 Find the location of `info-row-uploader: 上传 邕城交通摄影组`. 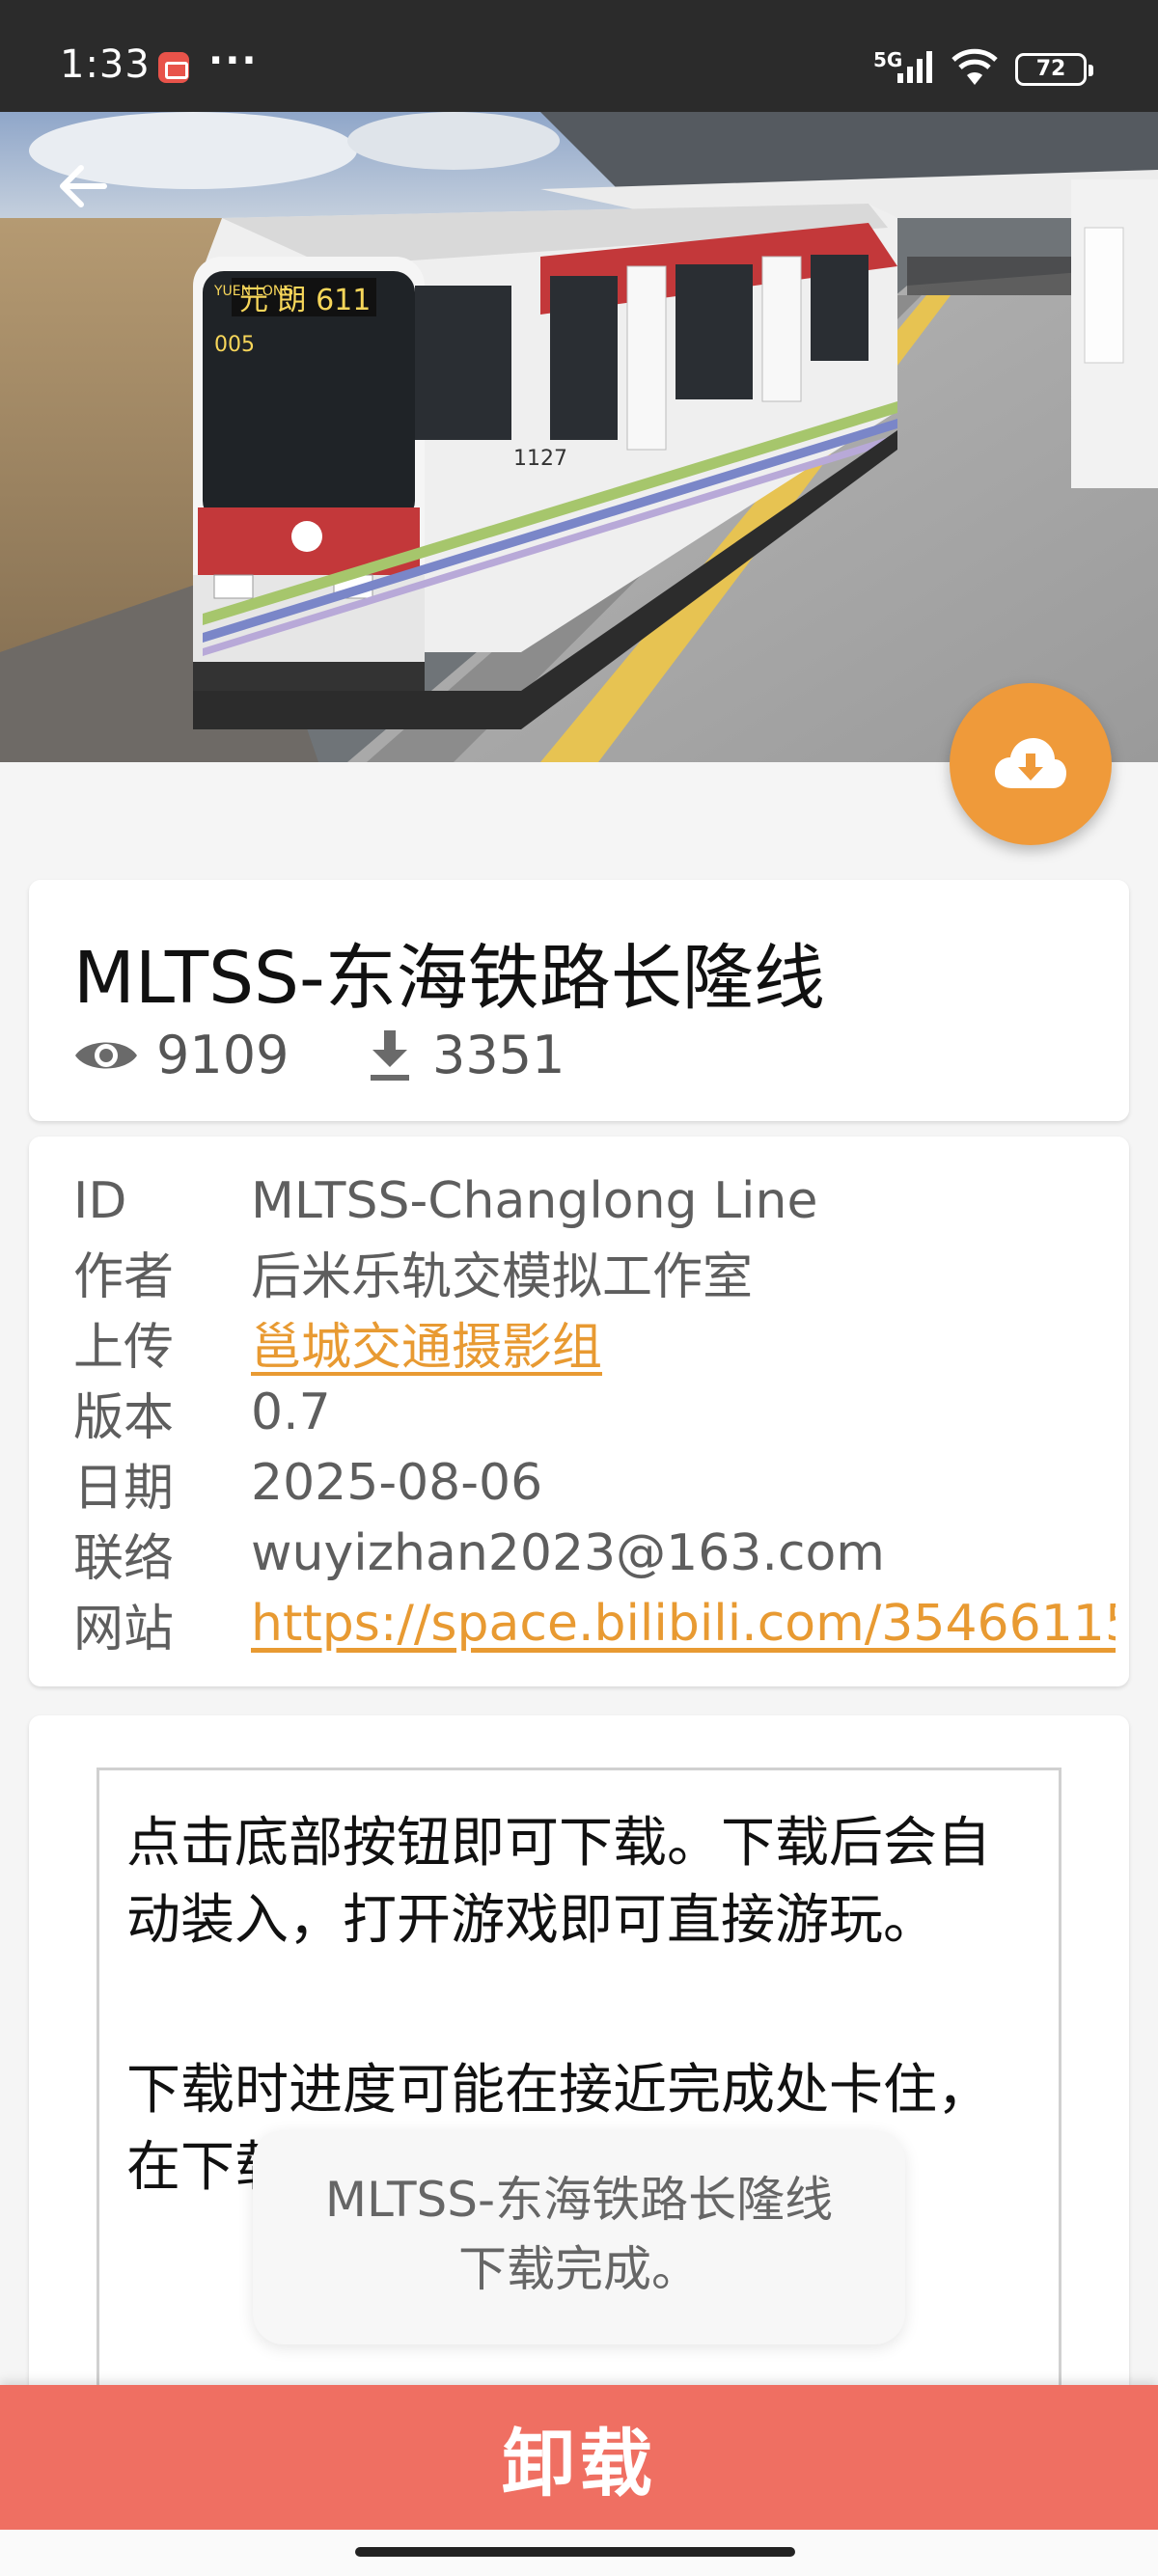

info-row-uploader: 上传 邕城交通摄影组 is located at coordinates (594, 1343).